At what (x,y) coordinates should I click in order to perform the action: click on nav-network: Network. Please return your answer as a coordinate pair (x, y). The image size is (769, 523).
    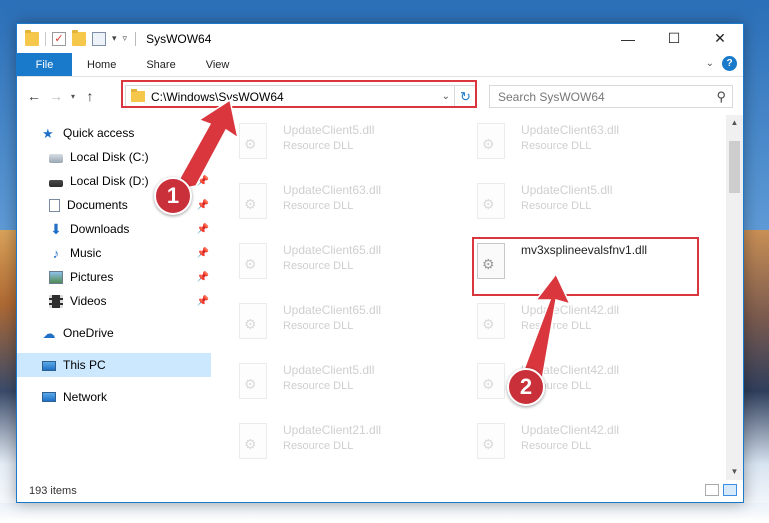
    Looking at the image, I should click on (114, 397).